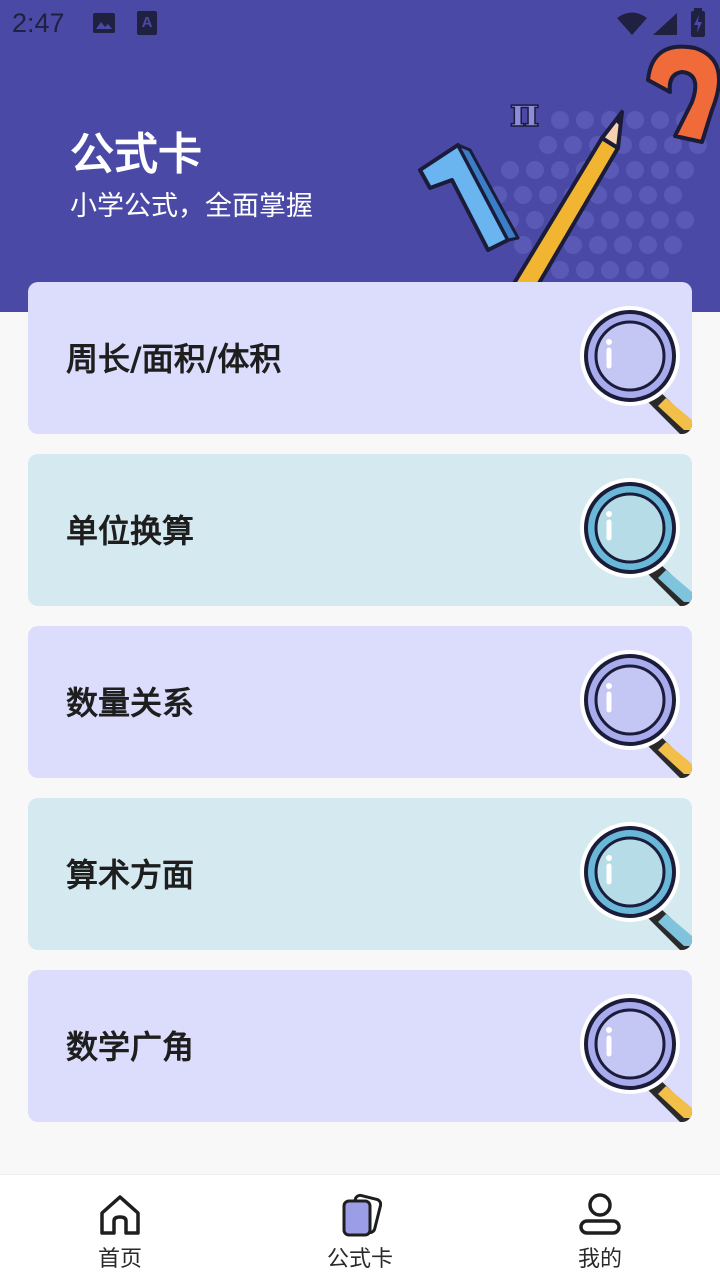 The image size is (720, 1280). I want to click on bottom-navigation: 首页 公式卡 我的, so click(360, 1227).